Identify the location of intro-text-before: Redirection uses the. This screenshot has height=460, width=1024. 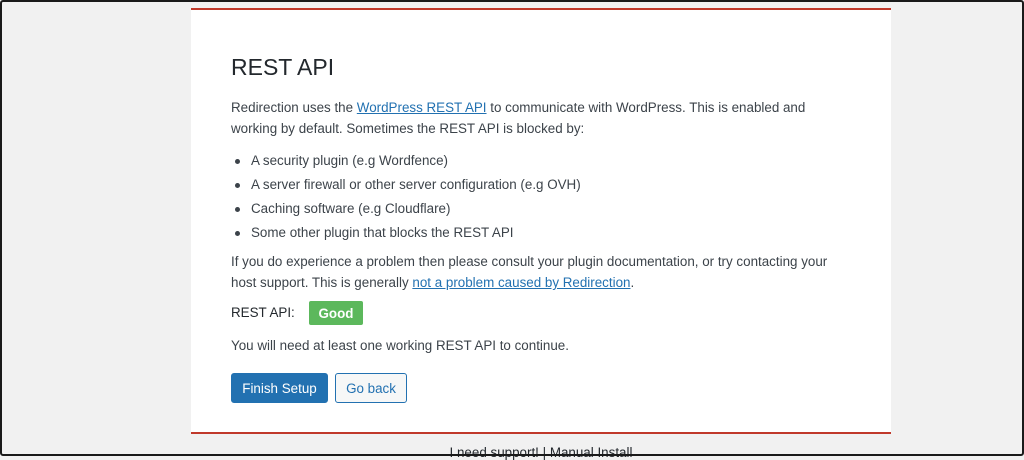
(294, 107).